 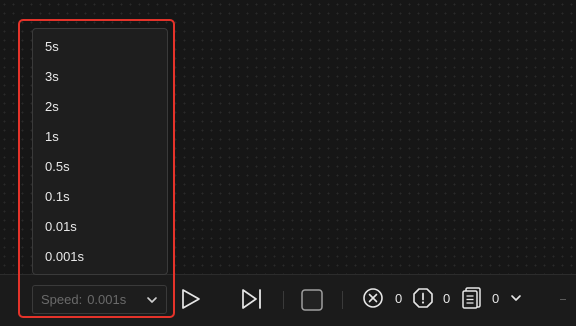 I want to click on error-count: 0, so click(x=399, y=298).